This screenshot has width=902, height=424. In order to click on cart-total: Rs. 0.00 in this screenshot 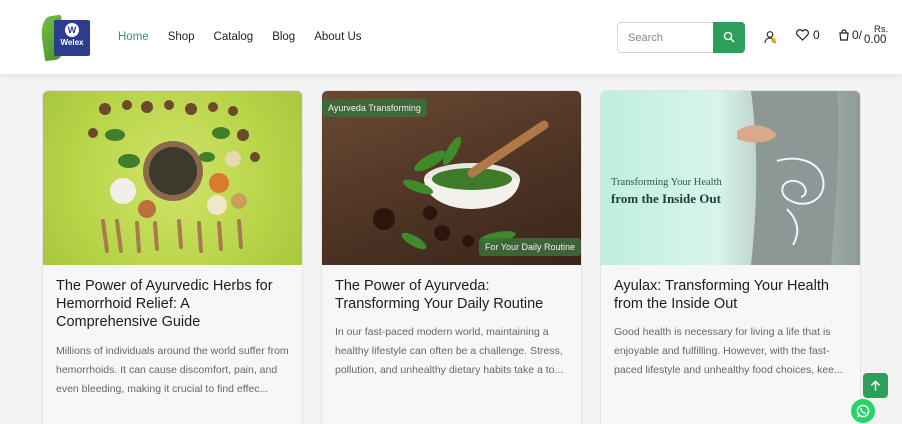, I will do `click(876, 35)`.